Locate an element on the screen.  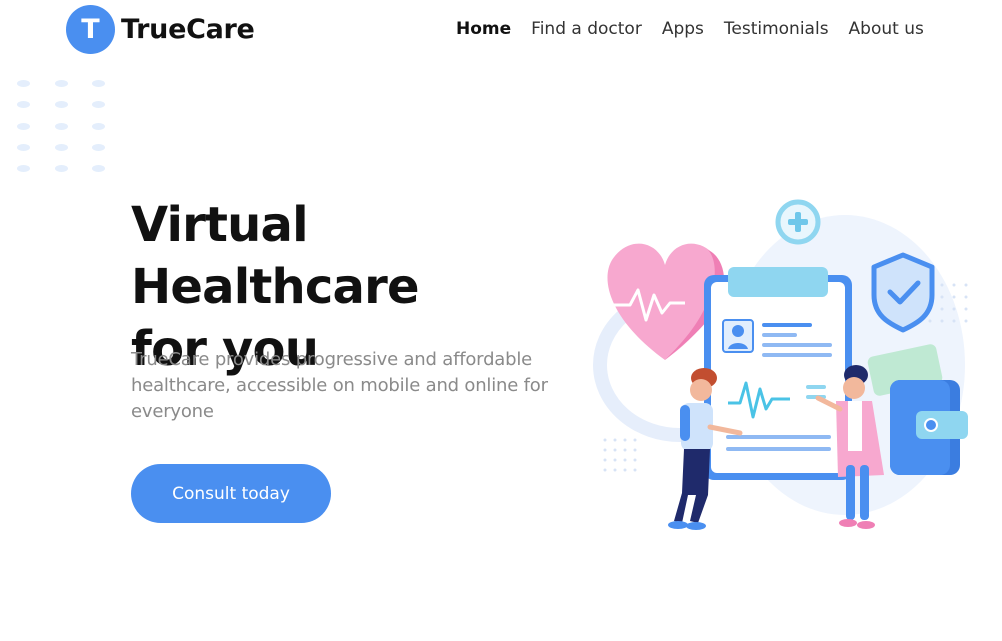
brand-name: TrueCare is located at coordinates (188, 29).